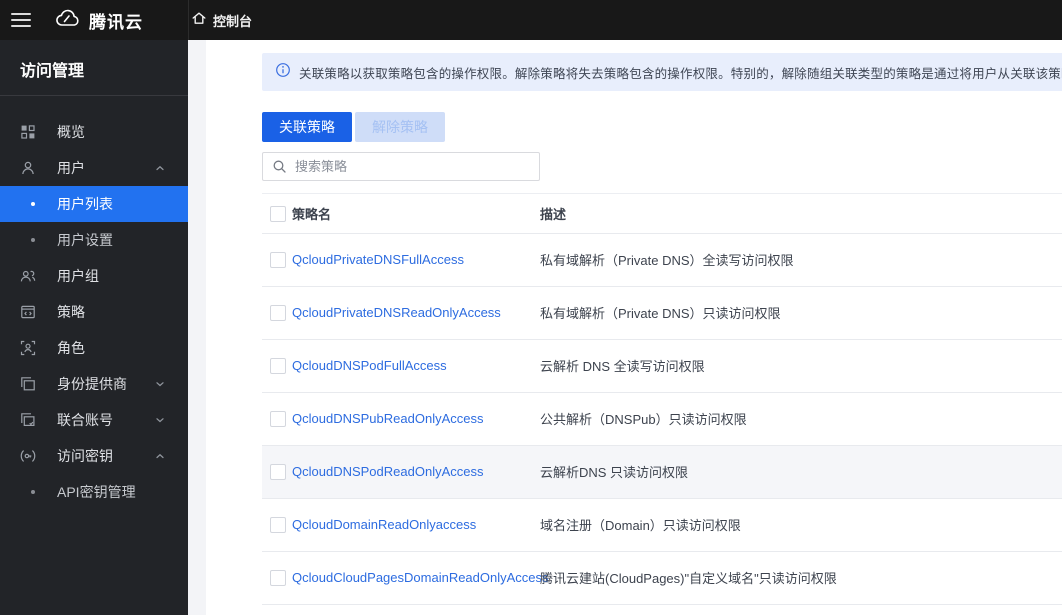  Describe the element at coordinates (85, 420) in the screenshot. I see `sidebar-item-label: 联合账号` at that location.